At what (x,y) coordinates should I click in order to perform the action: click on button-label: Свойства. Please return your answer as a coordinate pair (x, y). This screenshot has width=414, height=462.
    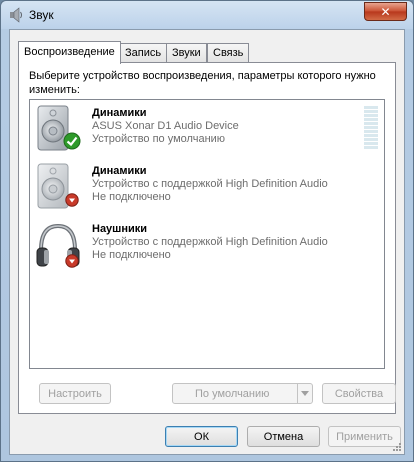
    Looking at the image, I should click on (359, 393).